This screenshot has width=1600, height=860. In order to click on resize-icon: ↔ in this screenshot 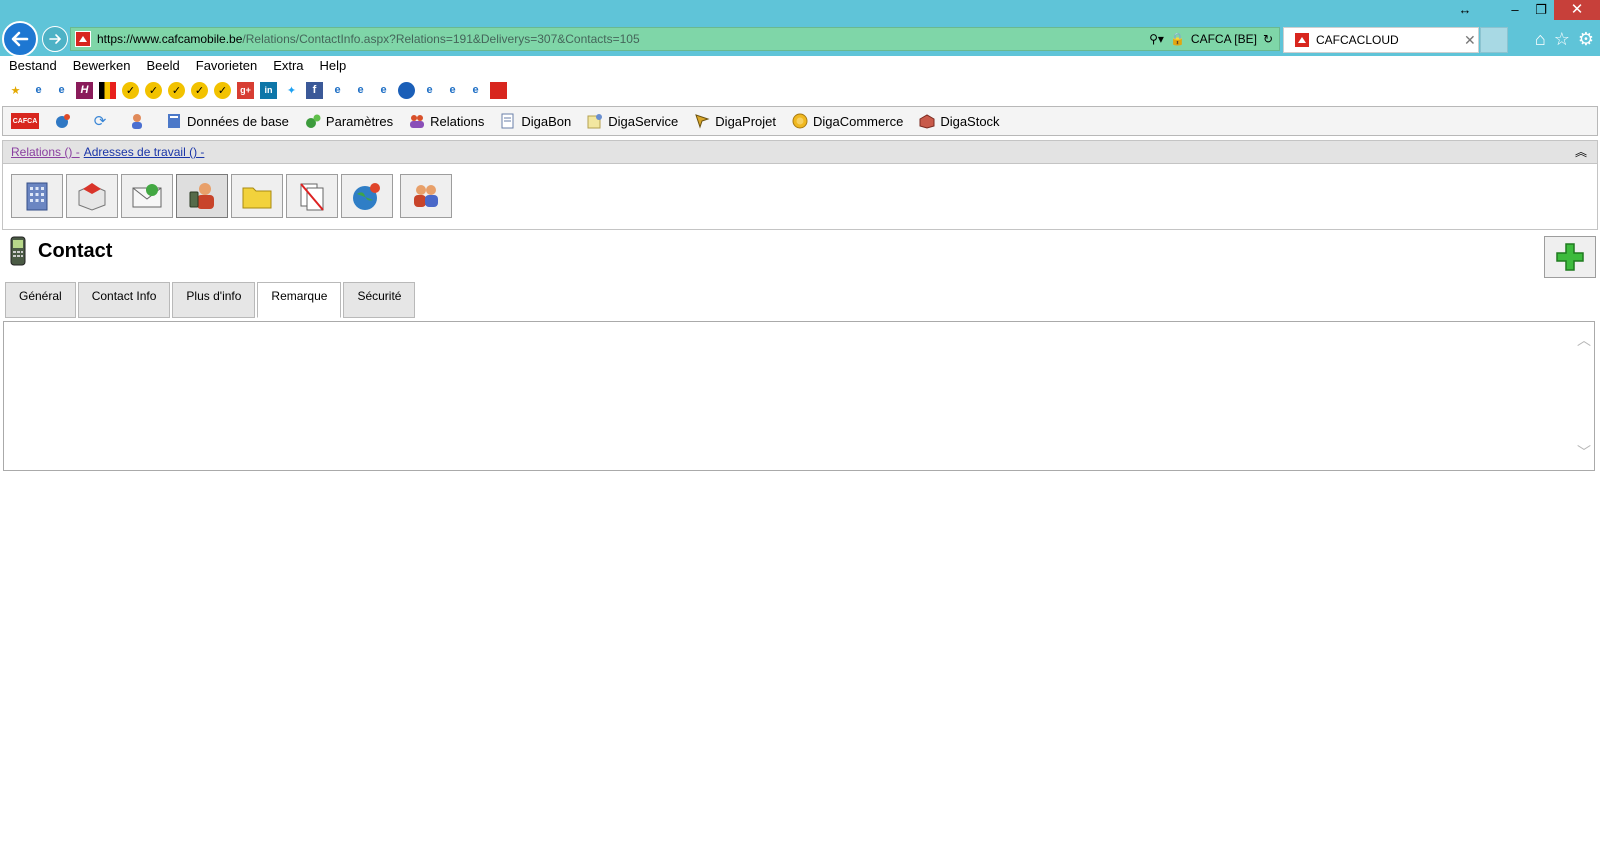, I will do `click(1465, 10)`.